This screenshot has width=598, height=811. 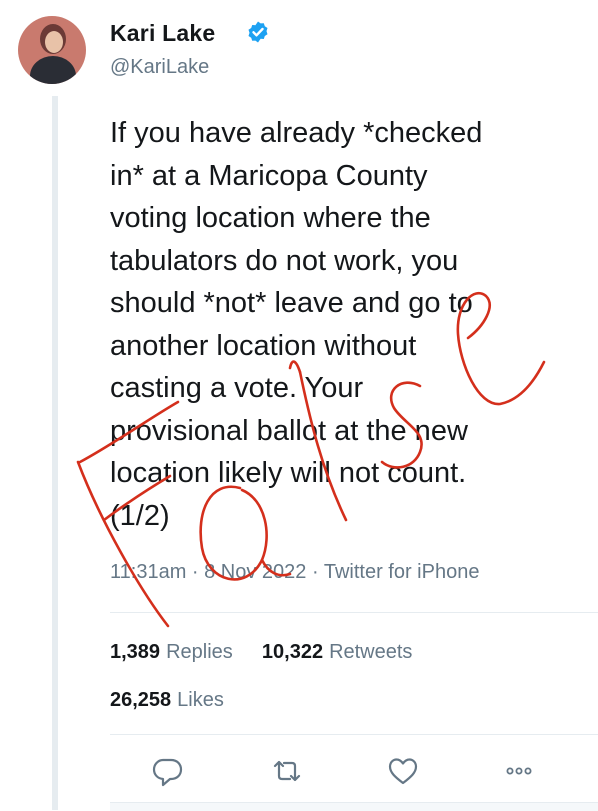 What do you see at coordinates (55, 453) in the screenshot?
I see `thread-line` at bounding box center [55, 453].